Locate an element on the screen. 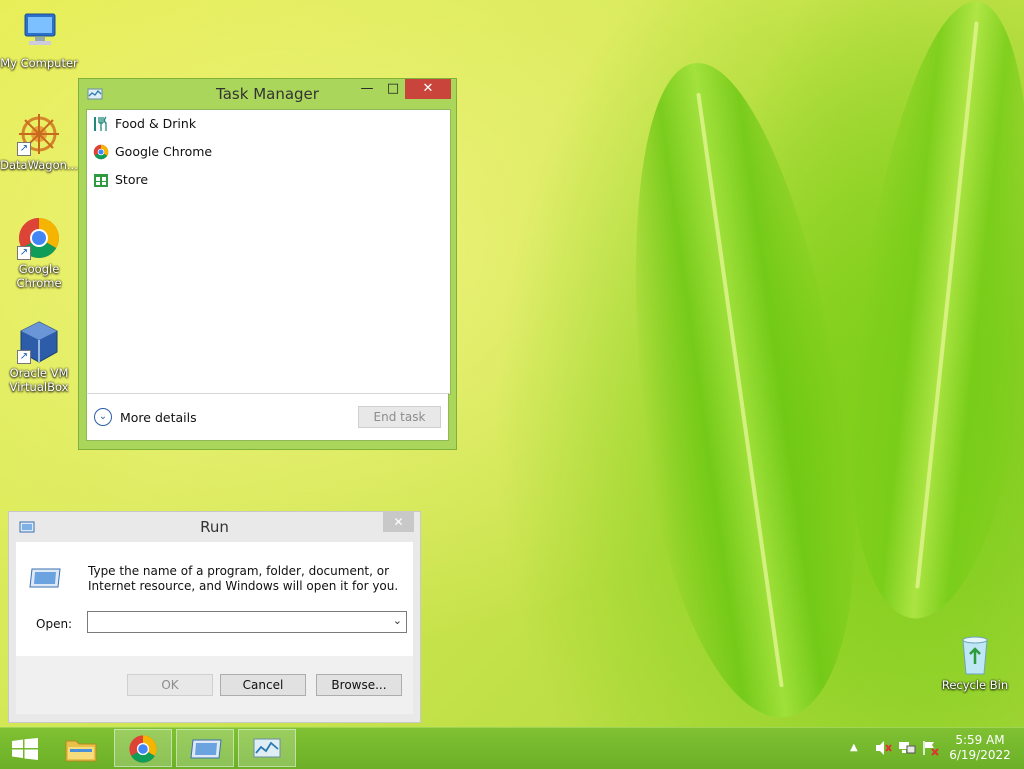  task-list-item: Google Chrome is located at coordinates (152, 152).